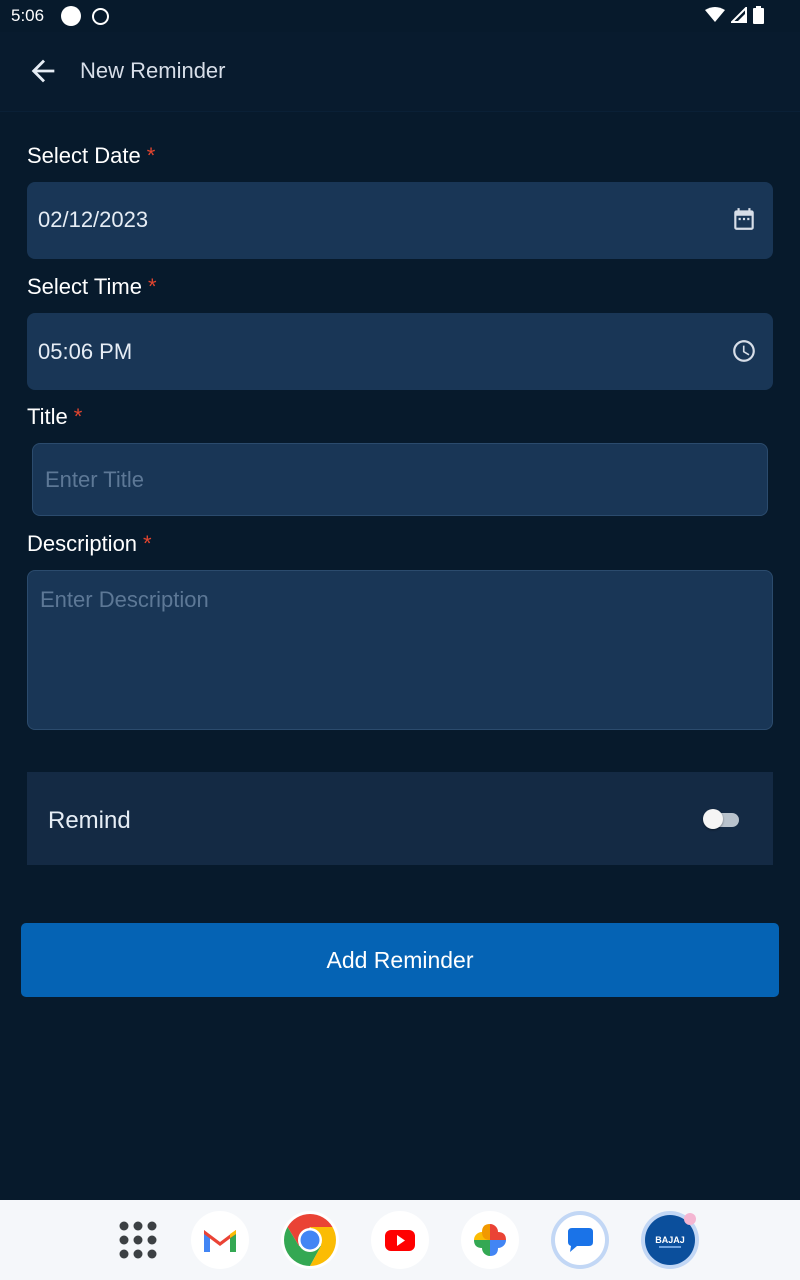 The height and width of the screenshot is (1280, 800). I want to click on calendar-icon, so click(744, 219).